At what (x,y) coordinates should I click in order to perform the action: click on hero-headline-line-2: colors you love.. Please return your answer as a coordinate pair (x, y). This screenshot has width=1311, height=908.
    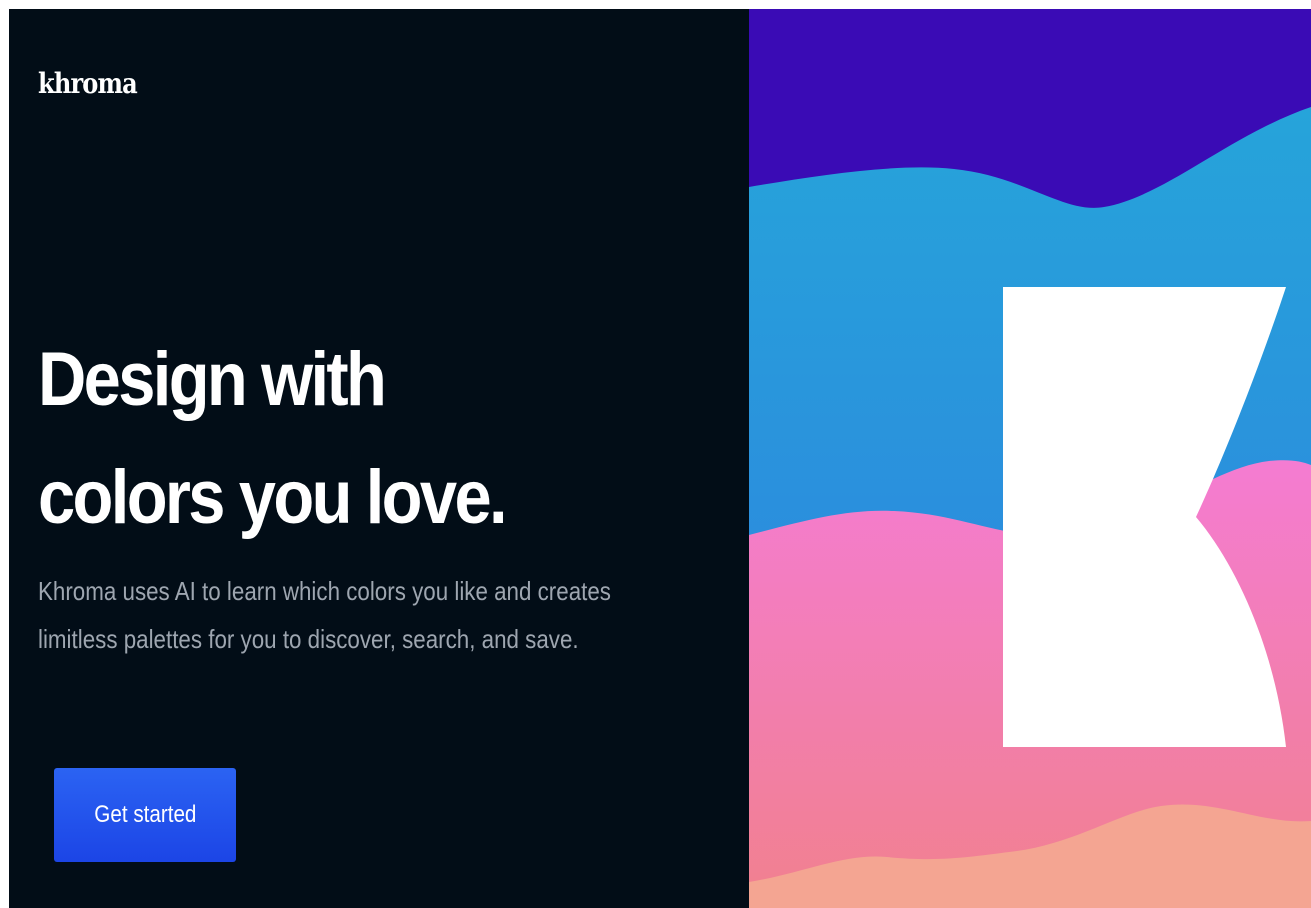
    Looking at the image, I should click on (273, 497).